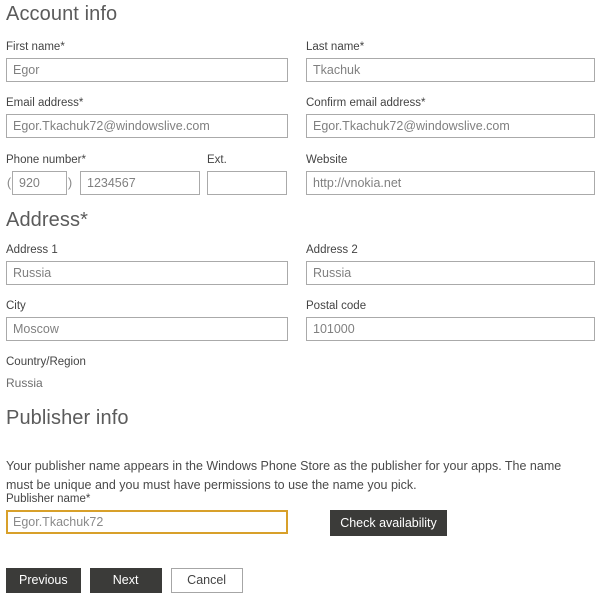  Describe the element at coordinates (47, 220) in the screenshot. I see `address-heading: Address*` at that location.